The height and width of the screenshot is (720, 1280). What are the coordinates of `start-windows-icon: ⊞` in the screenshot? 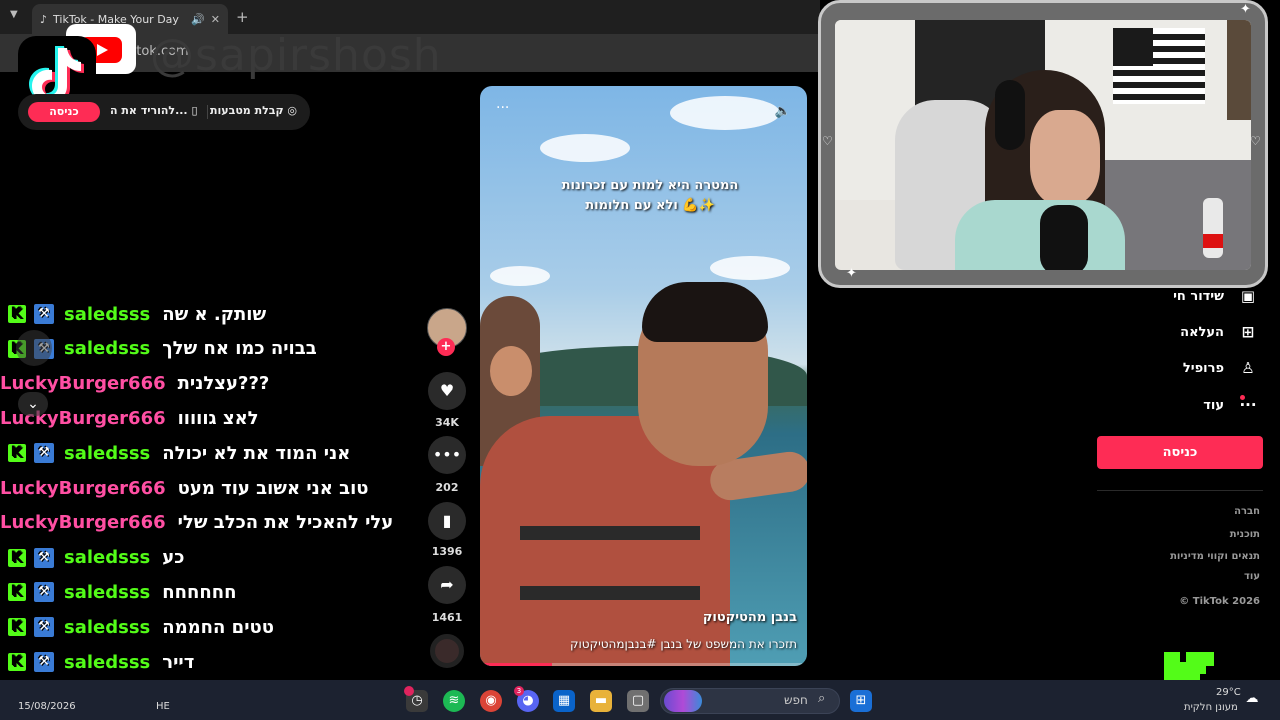 It's located at (861, 701).